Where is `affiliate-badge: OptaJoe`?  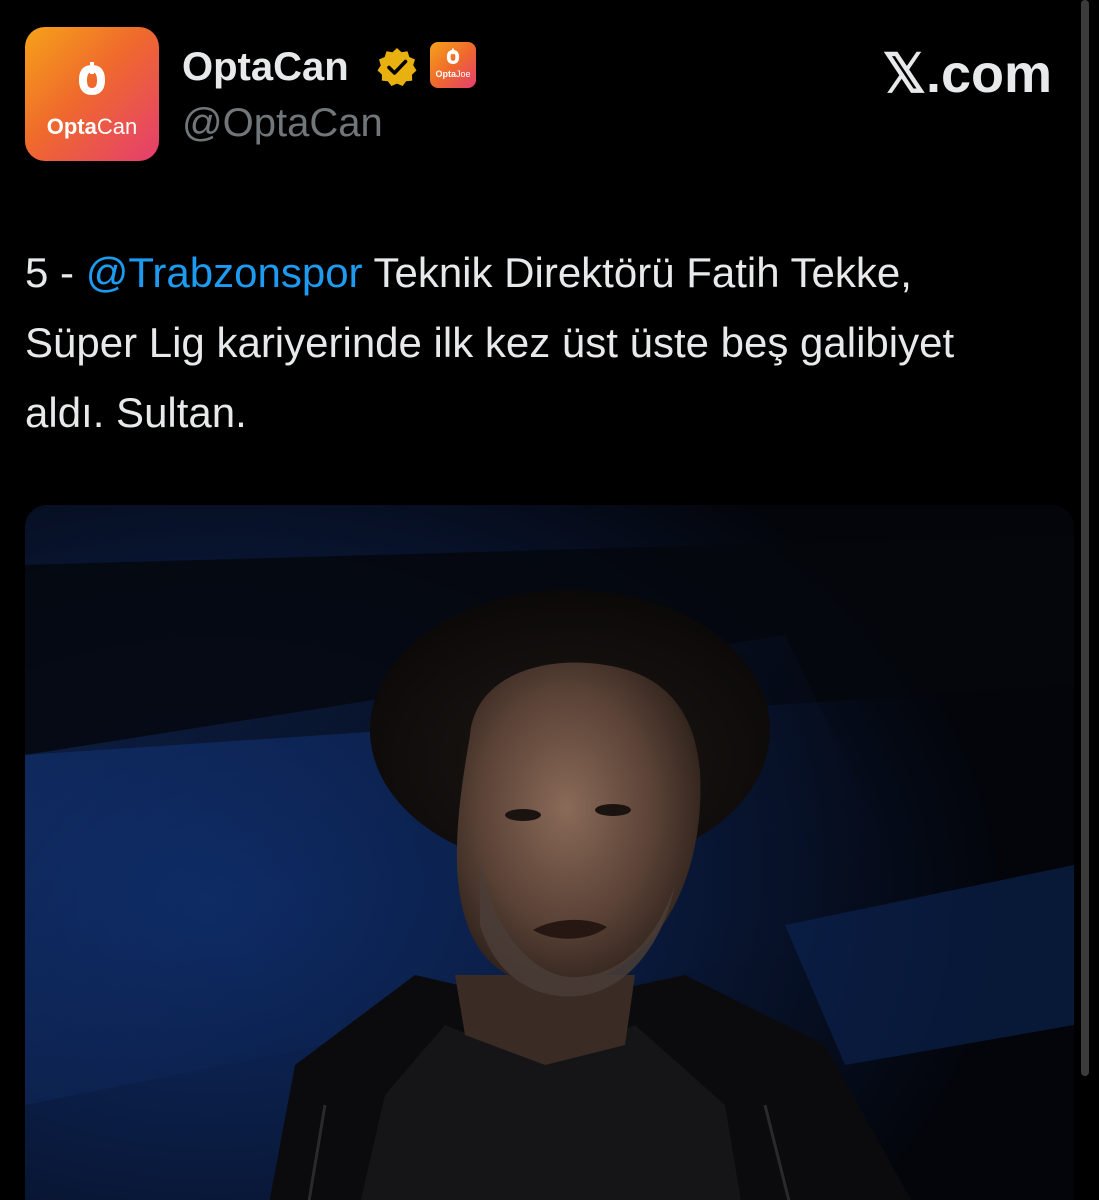
affiliate-badge: OptaJoe is located at coordinates (453, 65).